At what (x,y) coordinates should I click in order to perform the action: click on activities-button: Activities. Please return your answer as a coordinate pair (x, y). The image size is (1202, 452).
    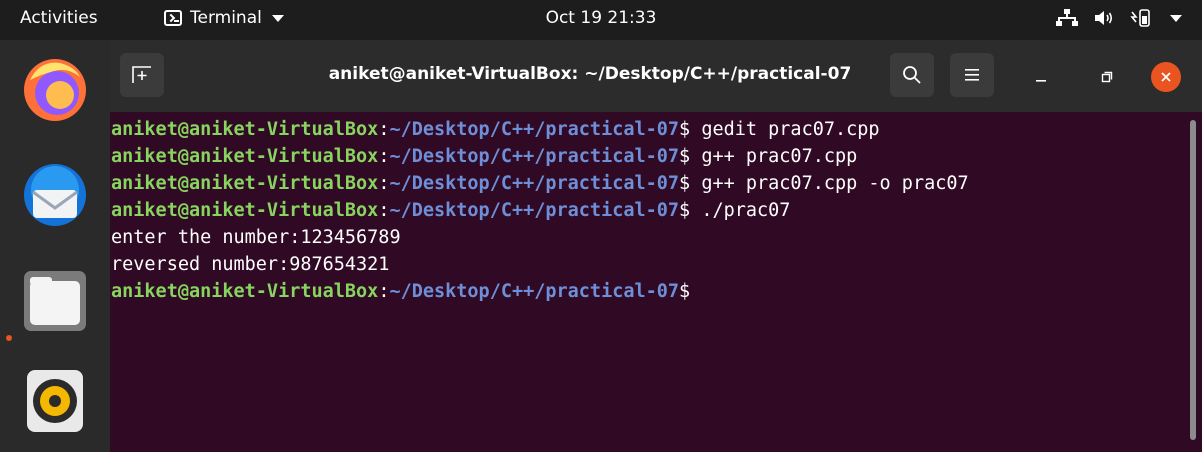
    Looking at the image, I should click on (59, 18).